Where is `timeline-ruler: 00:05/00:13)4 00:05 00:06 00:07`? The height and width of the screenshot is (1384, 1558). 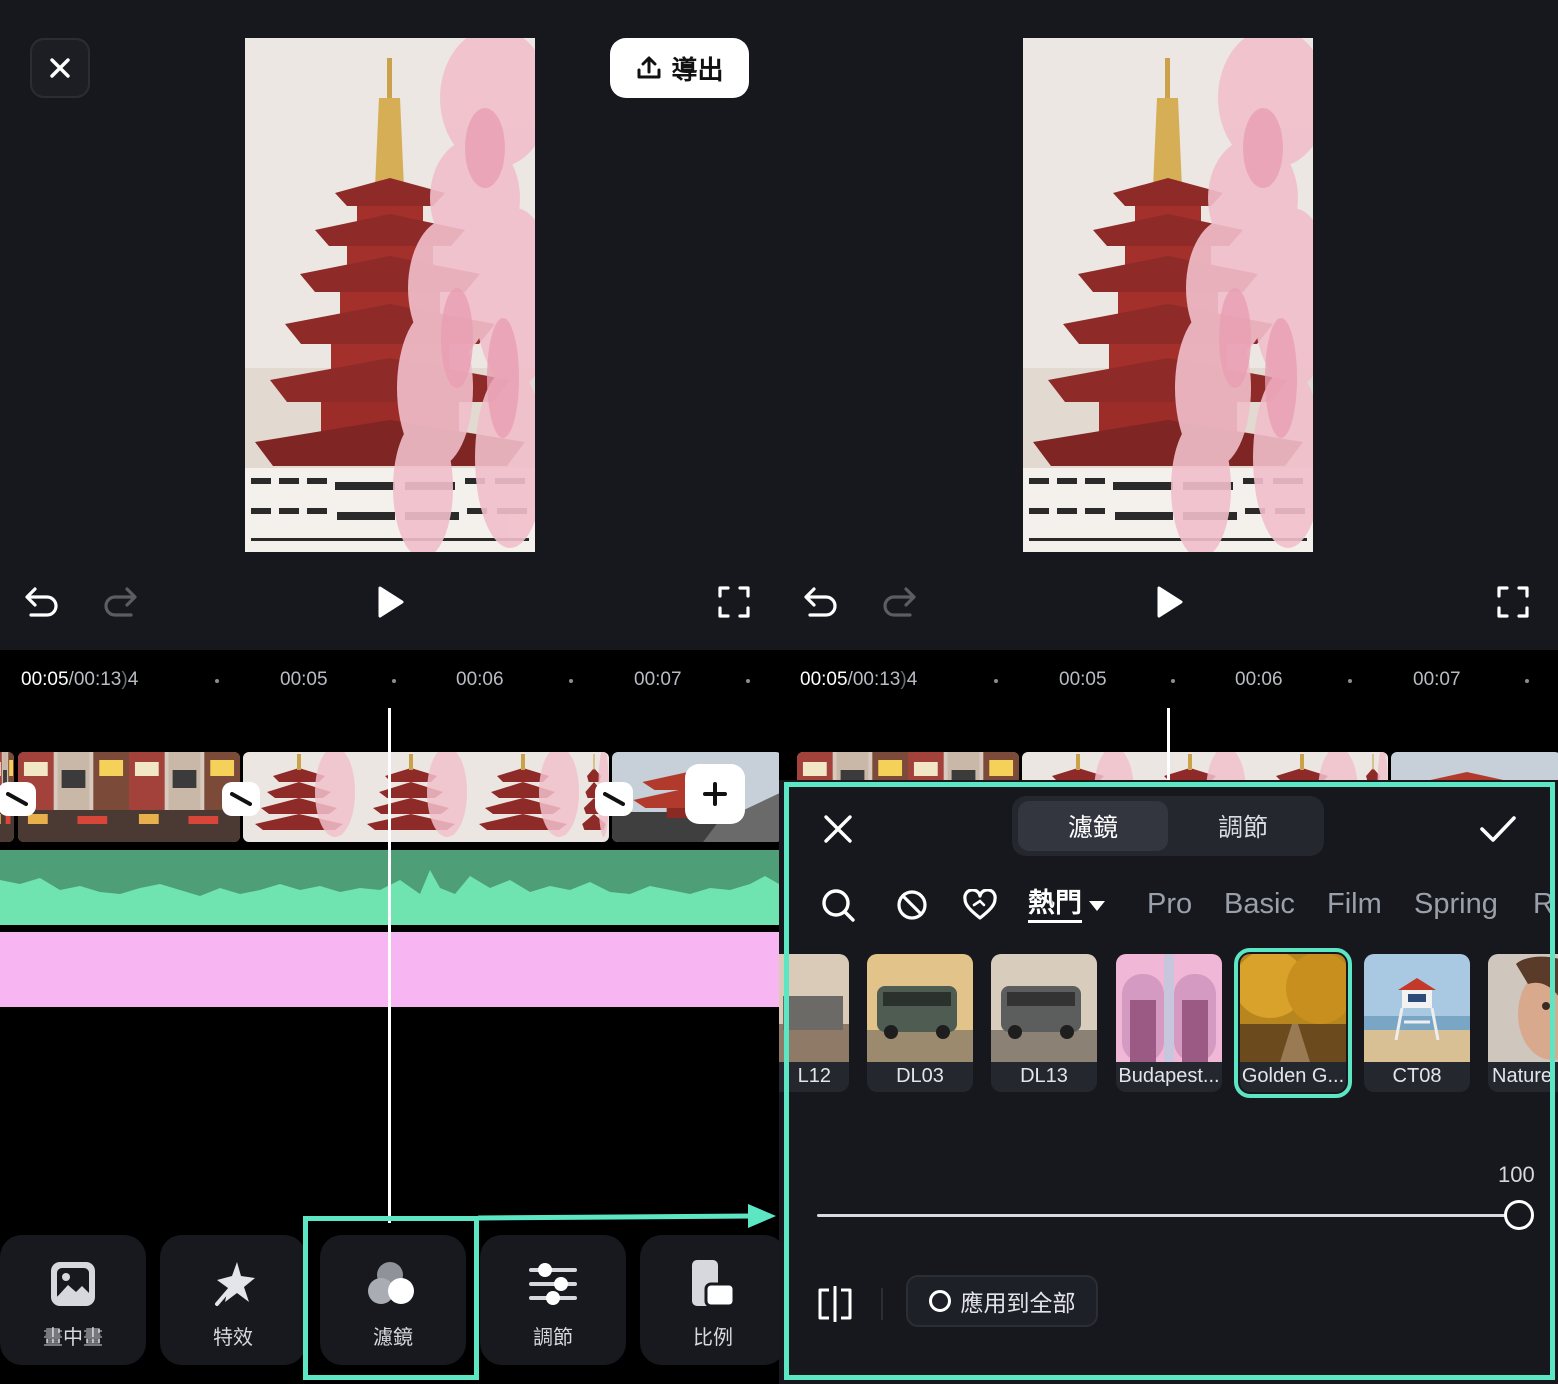
timeline-ruler: 00:05/00:13)4 00:05 00:06 00:07 is located at coordinates (389, 680).